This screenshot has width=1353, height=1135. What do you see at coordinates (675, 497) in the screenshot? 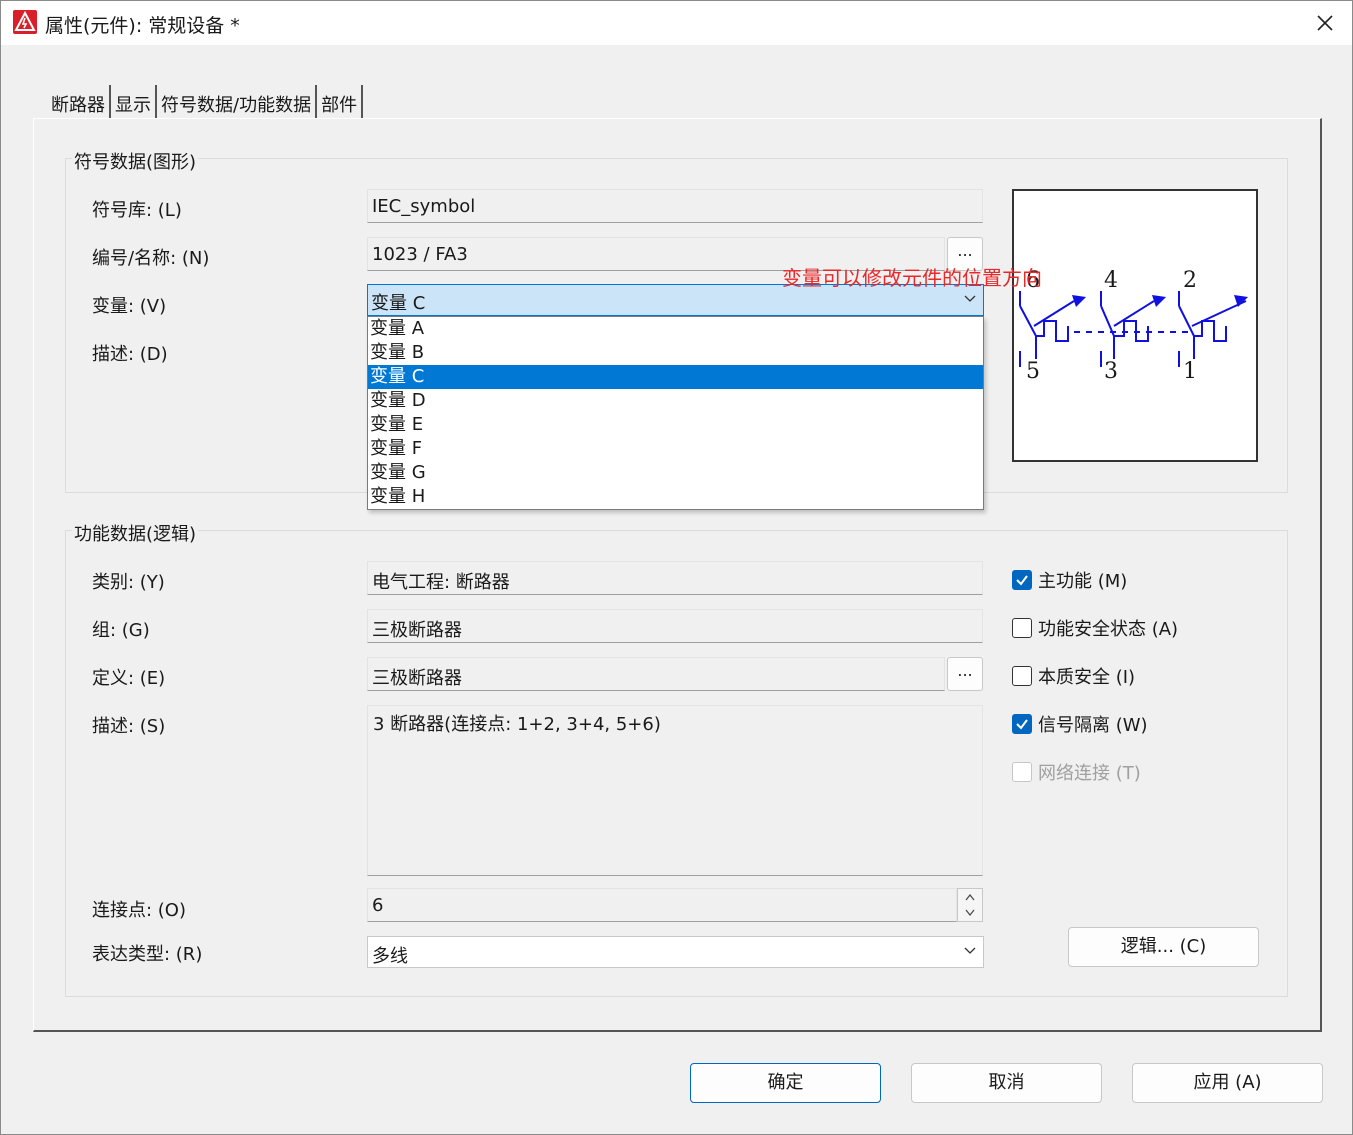
I see `variant-option-h: 变量 H` at bounding box center [675, 497].